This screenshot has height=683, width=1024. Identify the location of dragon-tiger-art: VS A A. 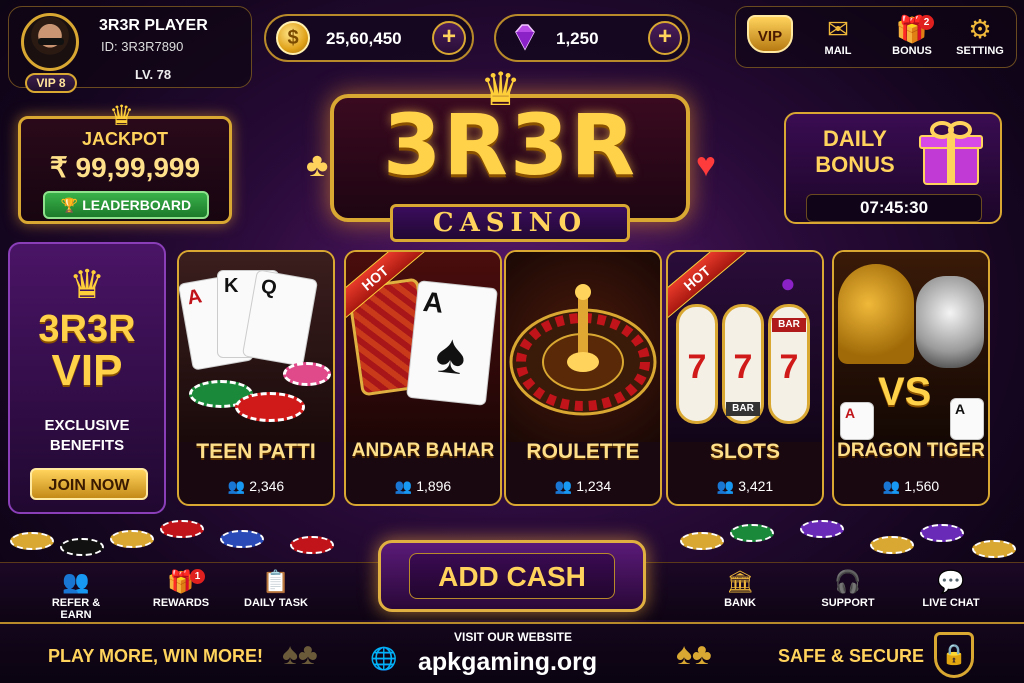
(911, 347).